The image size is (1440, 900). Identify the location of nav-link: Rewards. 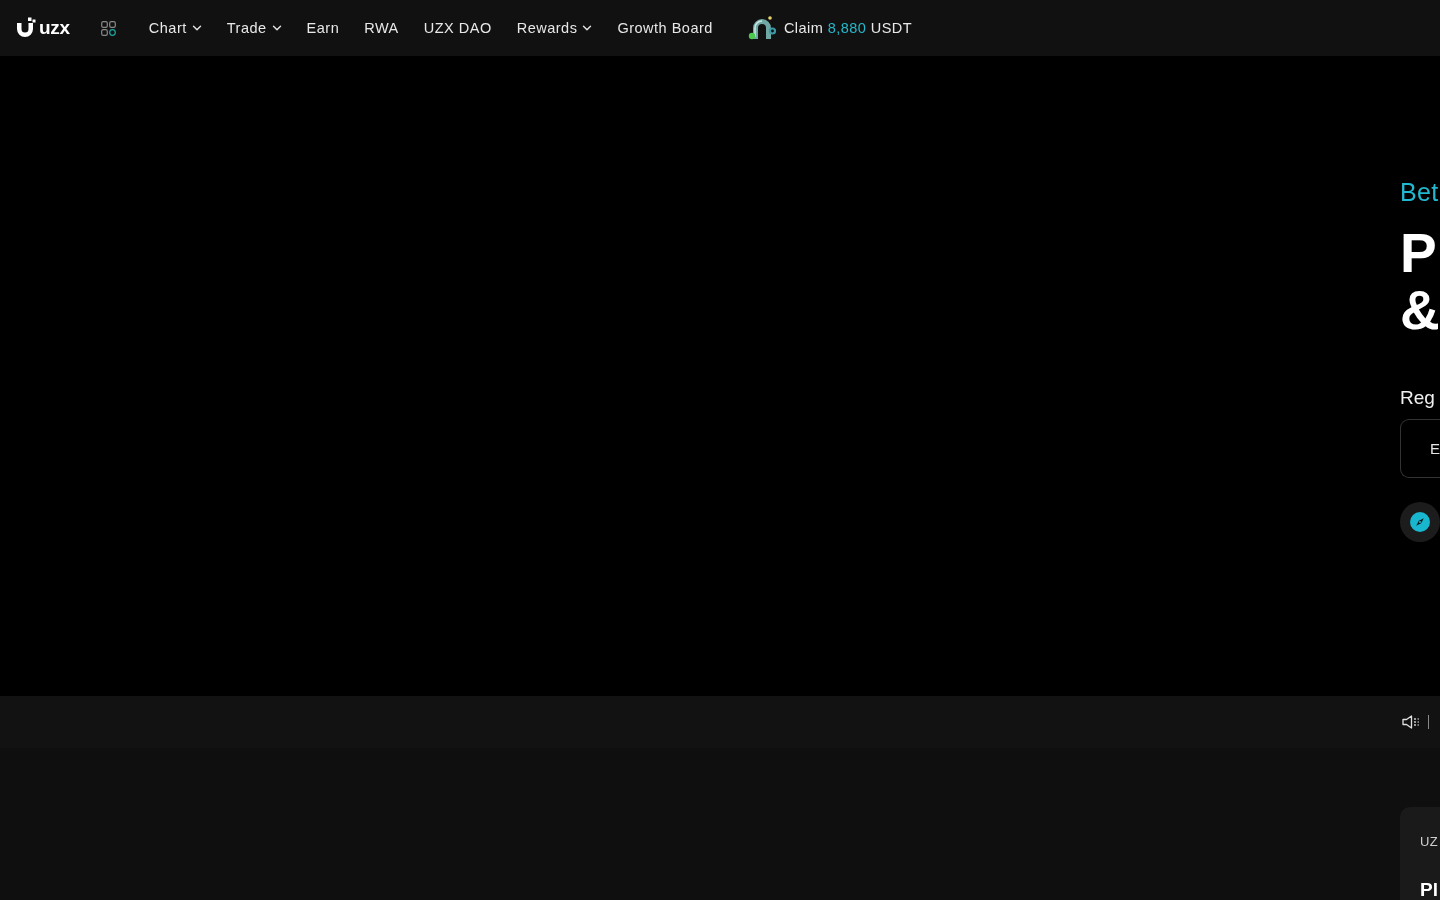
(554, 28).